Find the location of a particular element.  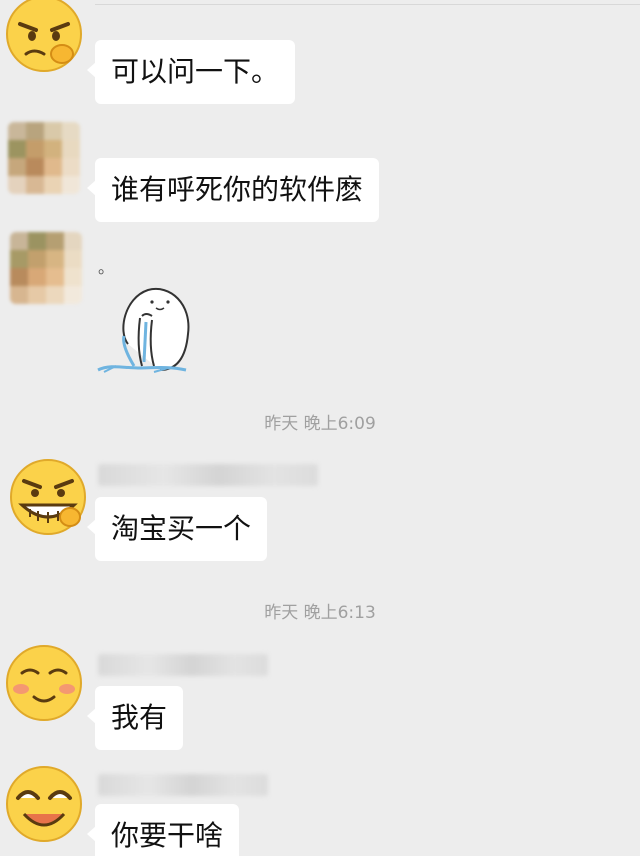

message-text: 你要干啥 is located at coordinates (167, 835).